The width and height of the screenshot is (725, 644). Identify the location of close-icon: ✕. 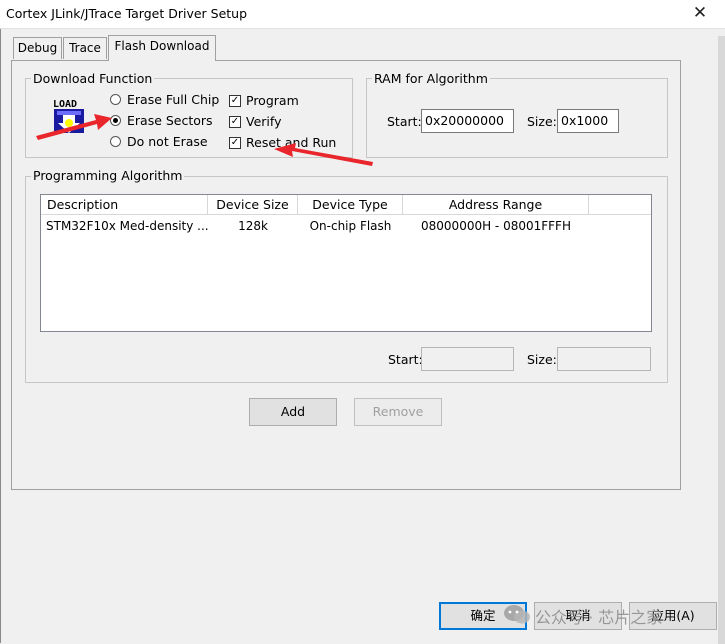
(700, 14).